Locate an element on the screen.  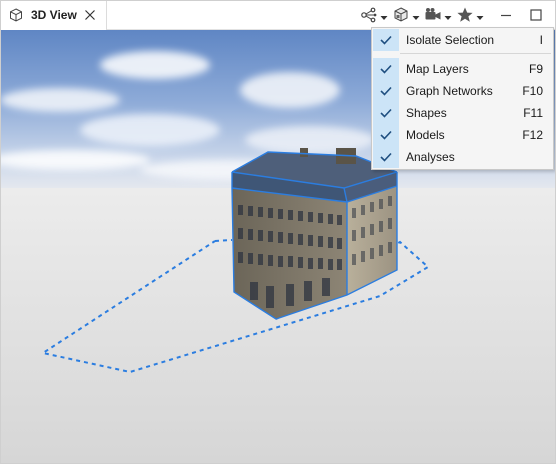
menu-item-label: Models is located at coordinates (425, 135).